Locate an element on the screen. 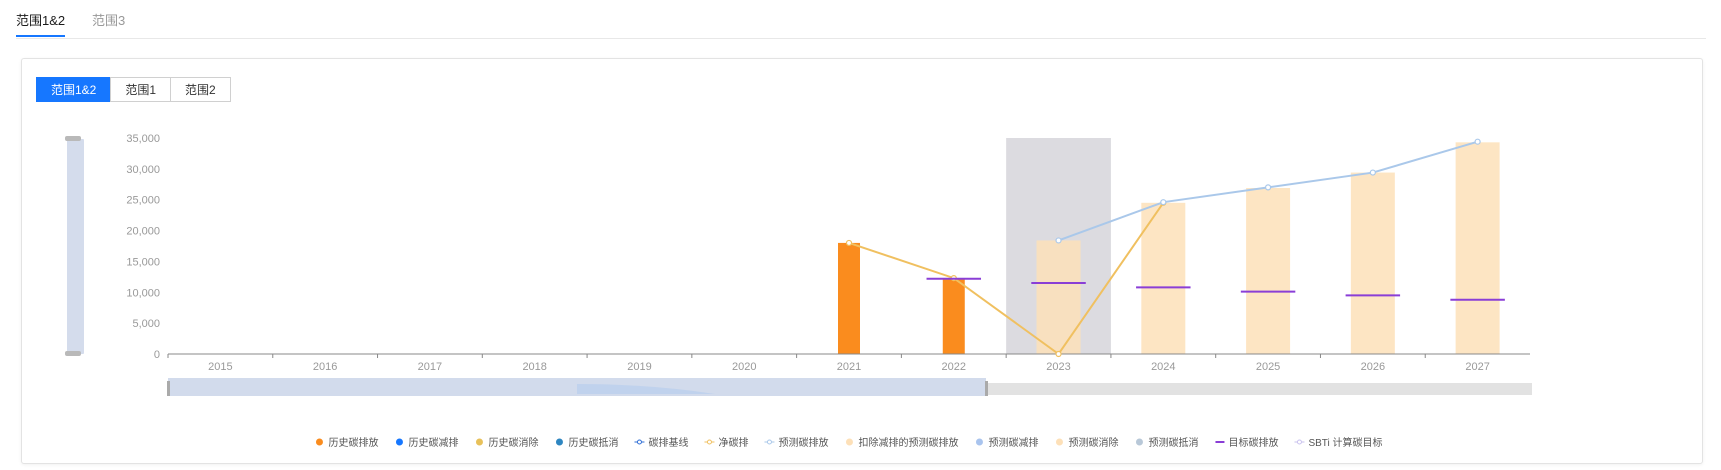 This screenshot has height=470, width=1721. x-tick-label: 2015 is located at coordinates (220, 367).